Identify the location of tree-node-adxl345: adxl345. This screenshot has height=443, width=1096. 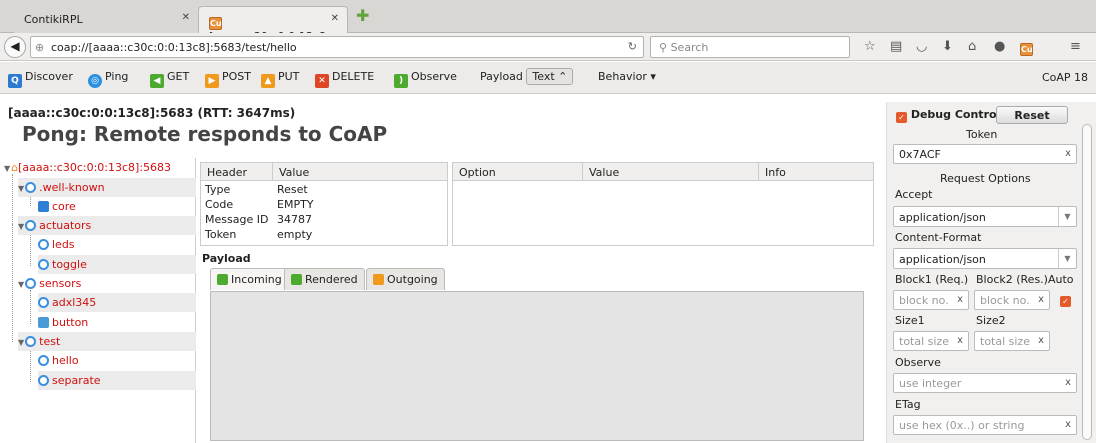
(117, 302).